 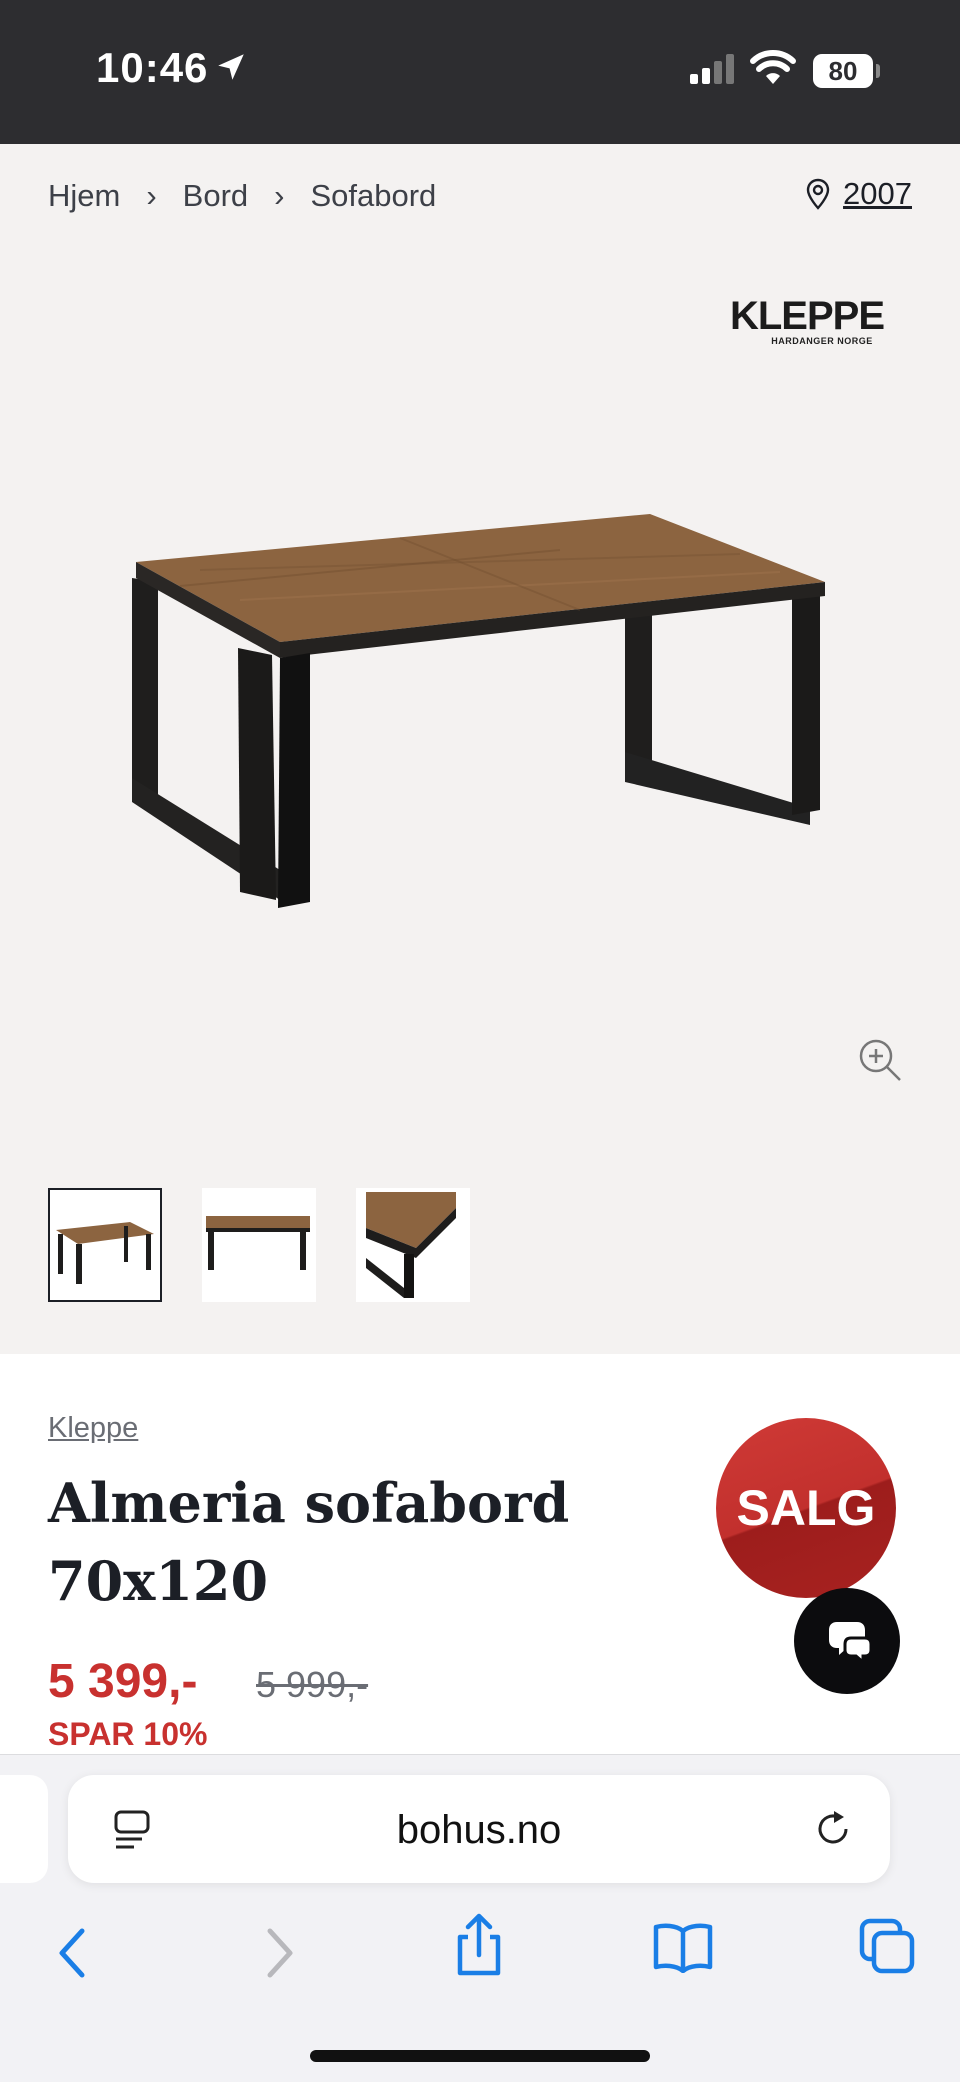 What do you see at coordinates (158, 1581) in the screenshot?
I see `product-title-line2: 70x120` at bounding box center [158, 1581].